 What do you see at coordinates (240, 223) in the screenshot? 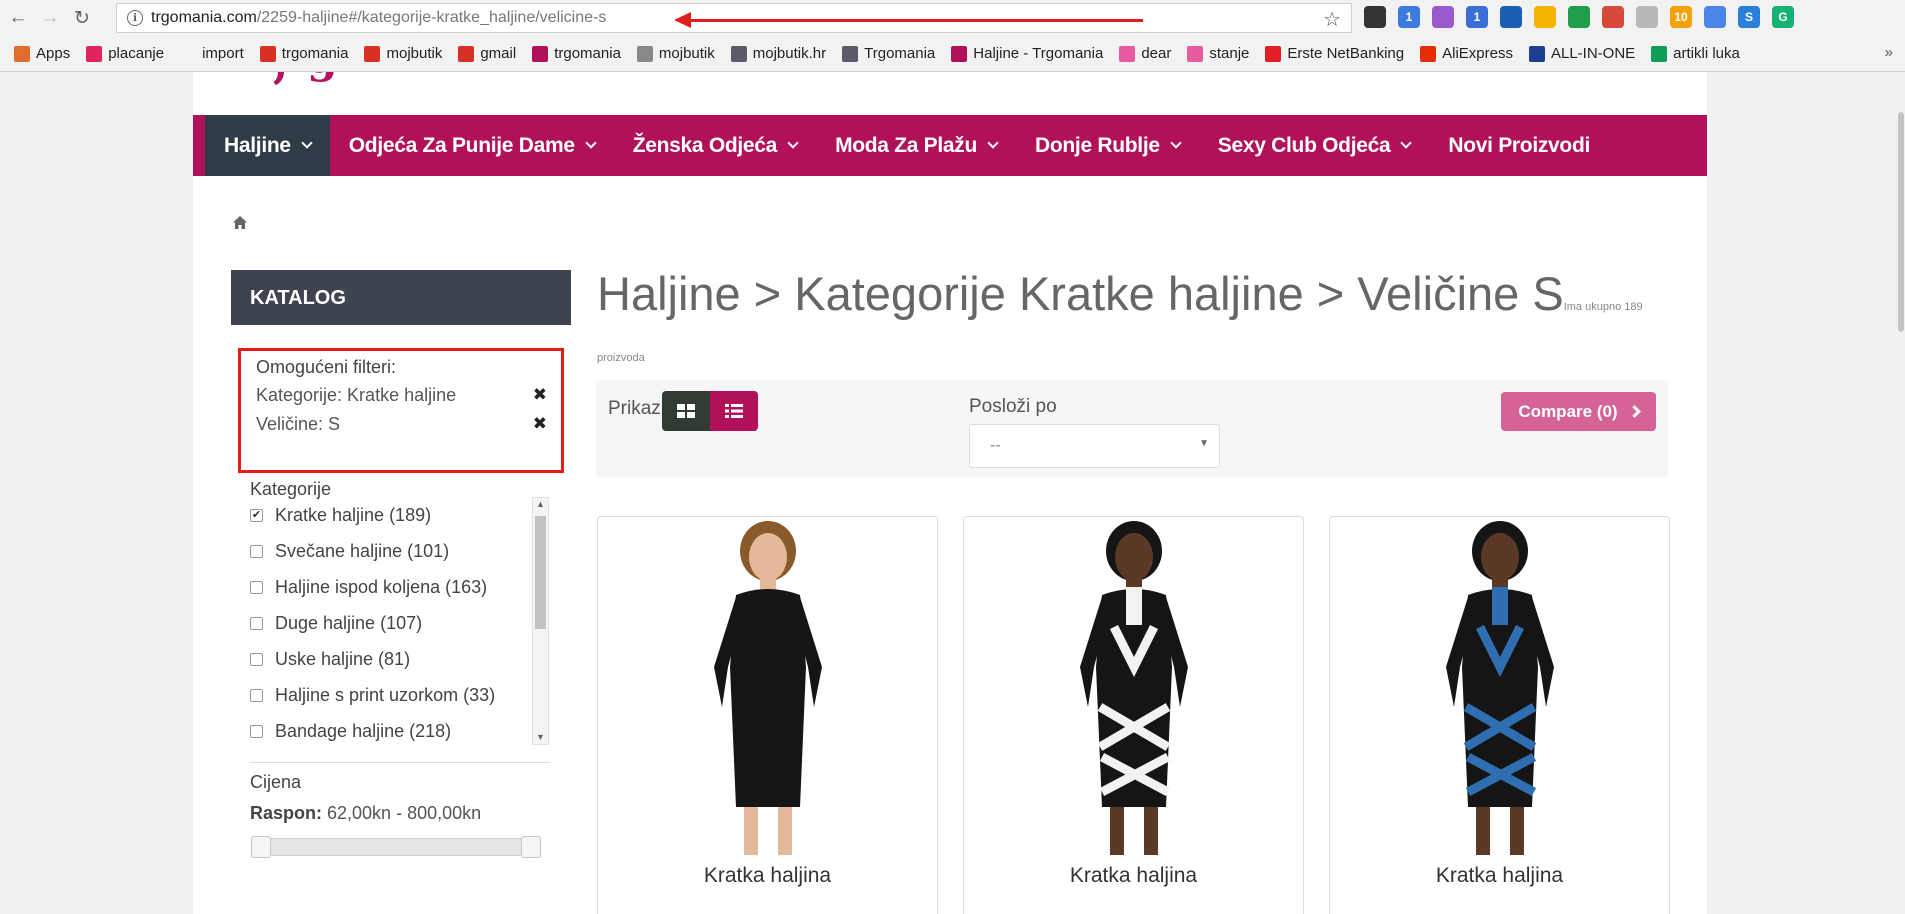
I see `home-icon` at bounding box center [240, 223].